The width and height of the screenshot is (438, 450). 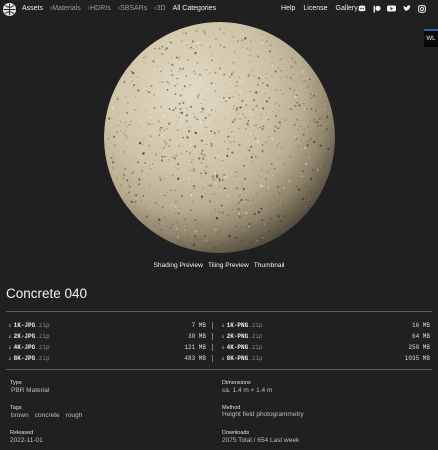 I want to click on preview-tabs: Shading Preview Tiling Preview Thumbnail, so click(x=219, y=265).